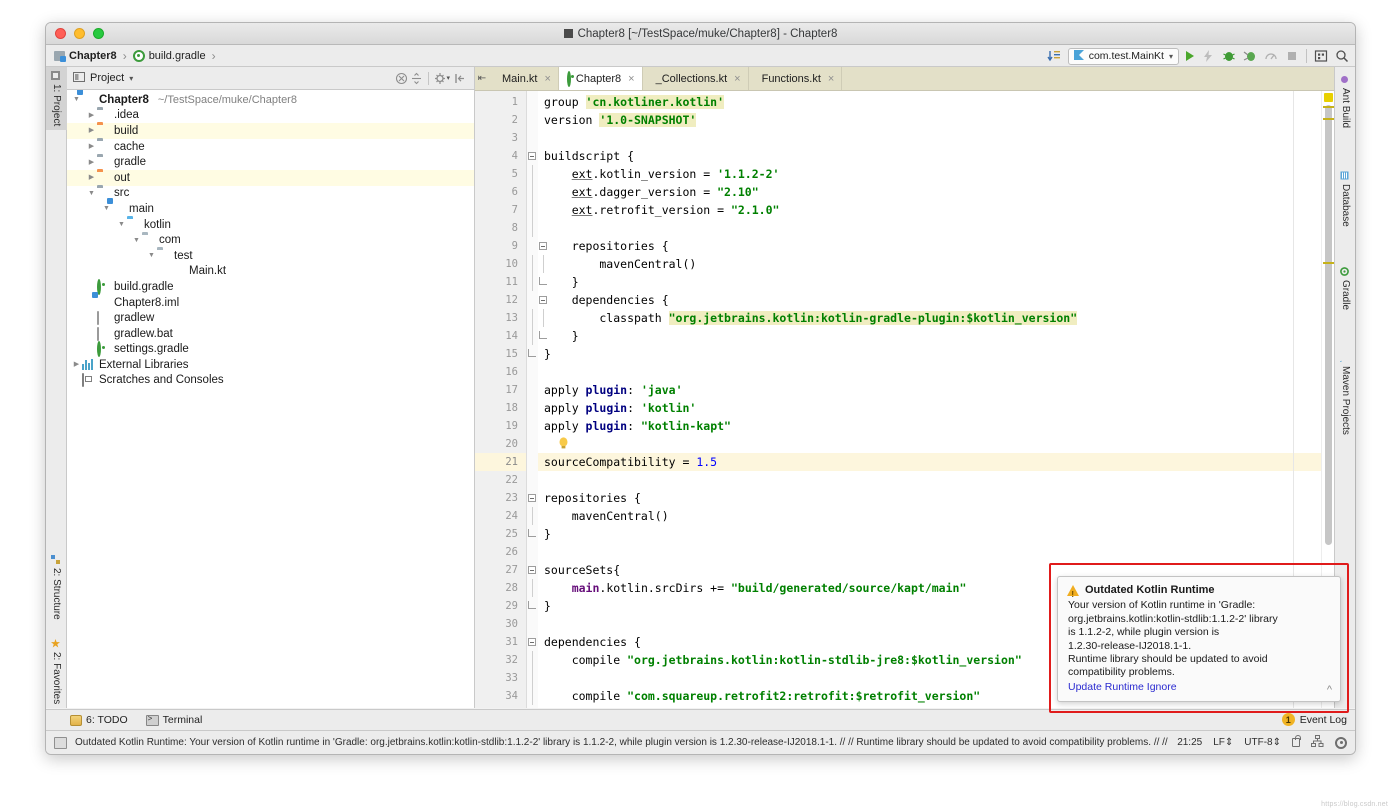 The height and width of the screenshot is (812, 1400). I want to click on tree-node-kotlin: ▼ kotlin, so click(270, 225).